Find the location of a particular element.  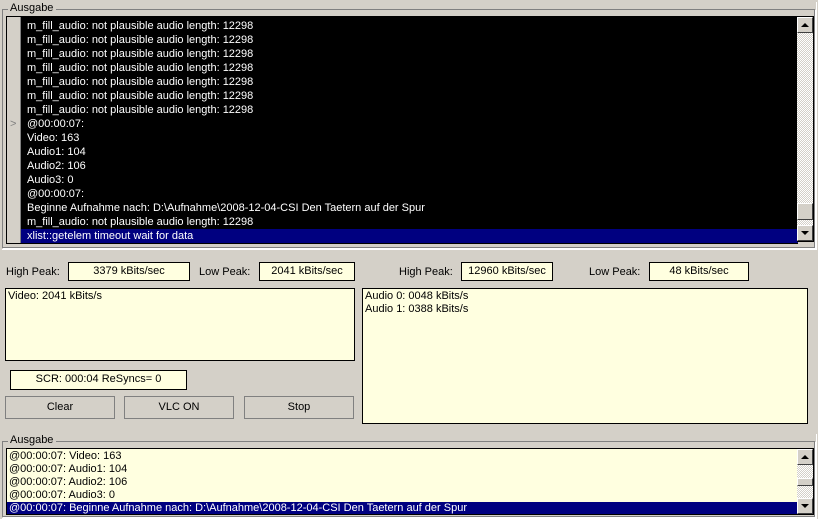

console-vertical-scrollbar is located at coordinates (805, 129).